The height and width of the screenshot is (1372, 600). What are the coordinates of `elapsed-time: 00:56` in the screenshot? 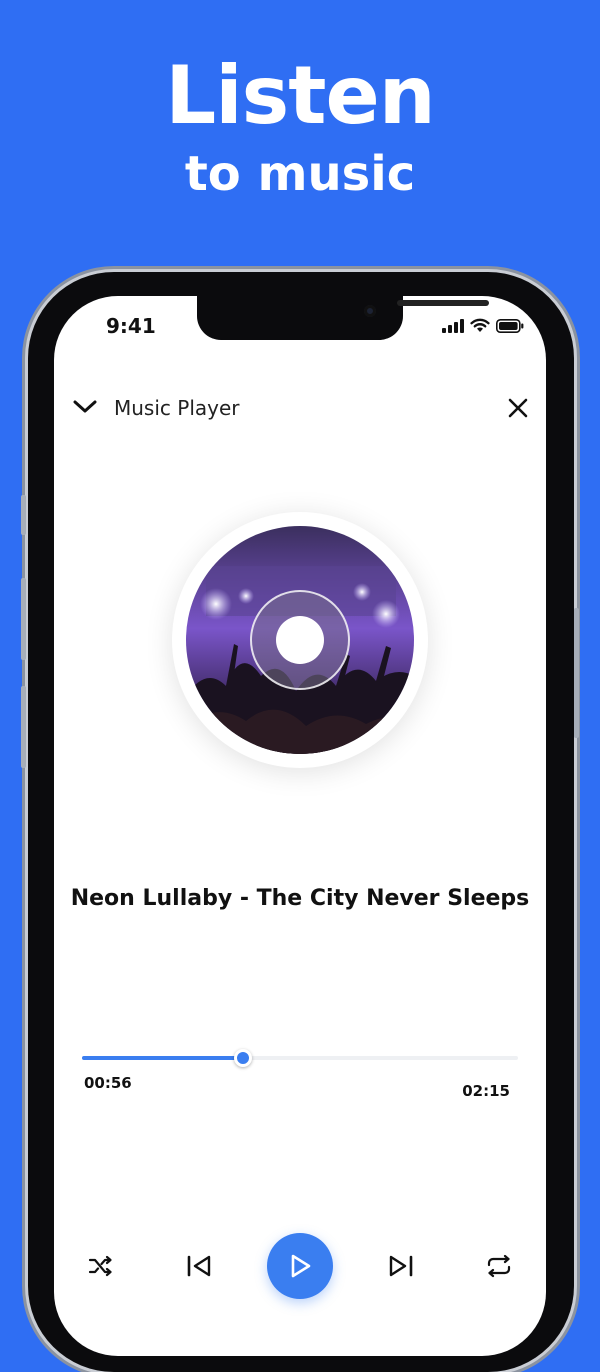 It's located at (108, 1083).